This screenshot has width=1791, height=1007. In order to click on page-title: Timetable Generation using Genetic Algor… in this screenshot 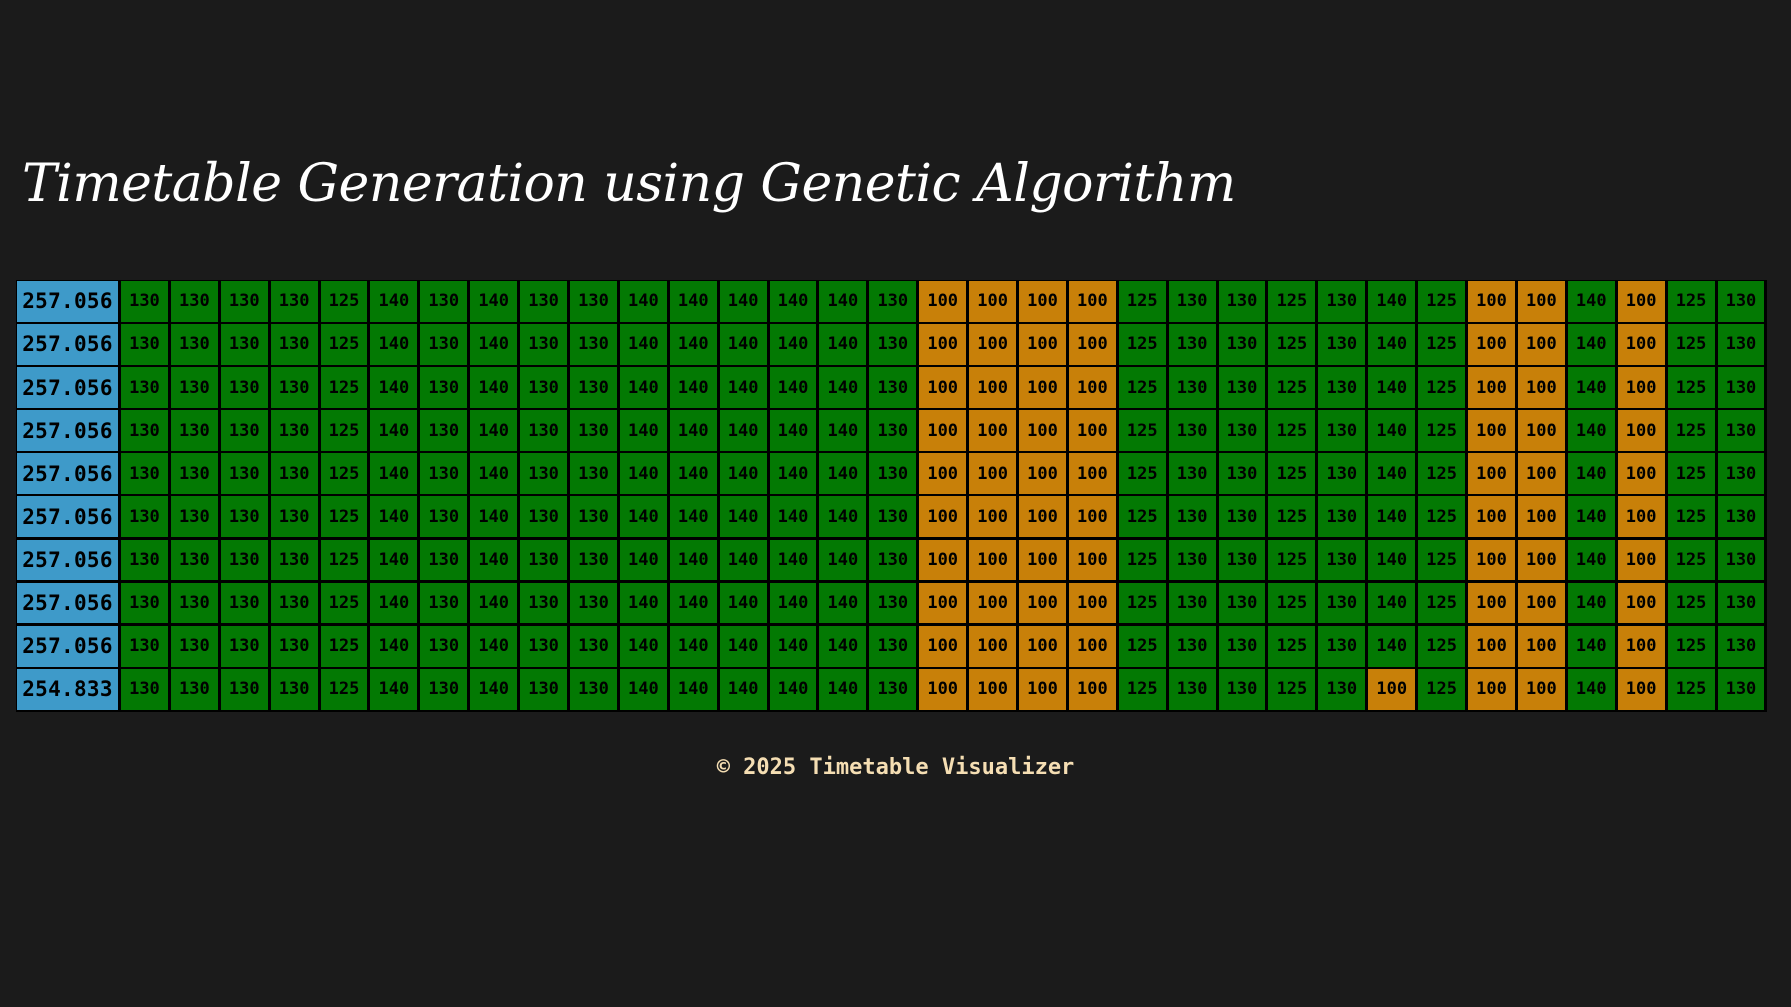, I will do `click(629, 184)`.